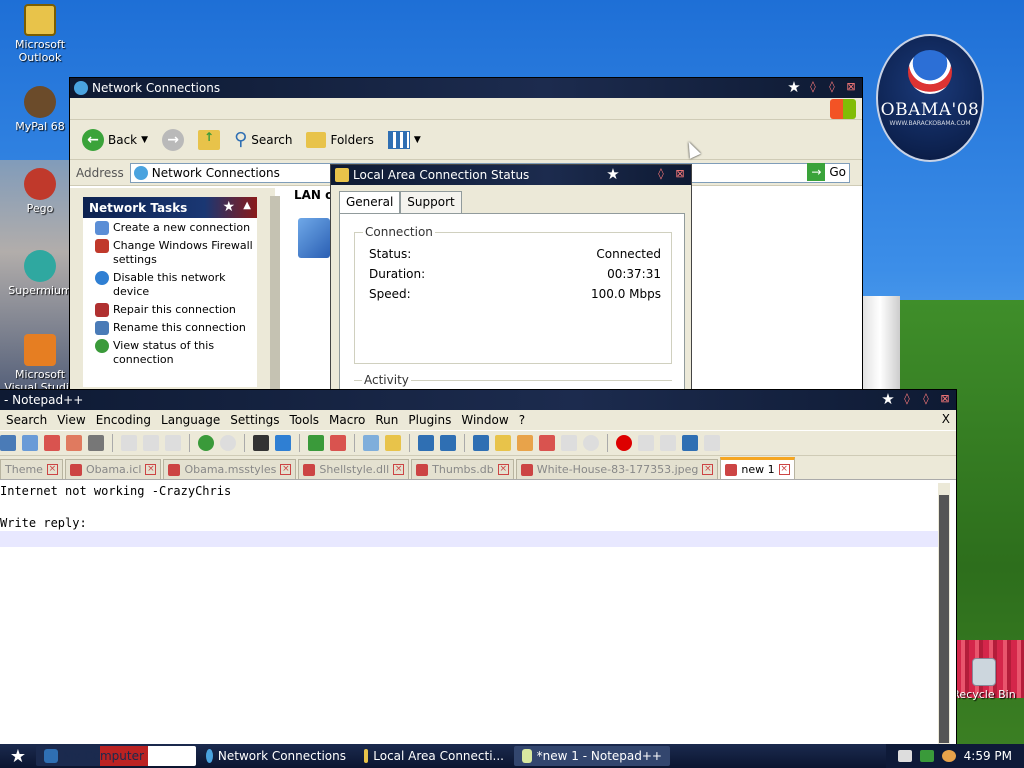  What do you see at coordinates (115, 140) in the screenshot?
I see `back-button: ← Back ▼` at bounding box center [115, 140].